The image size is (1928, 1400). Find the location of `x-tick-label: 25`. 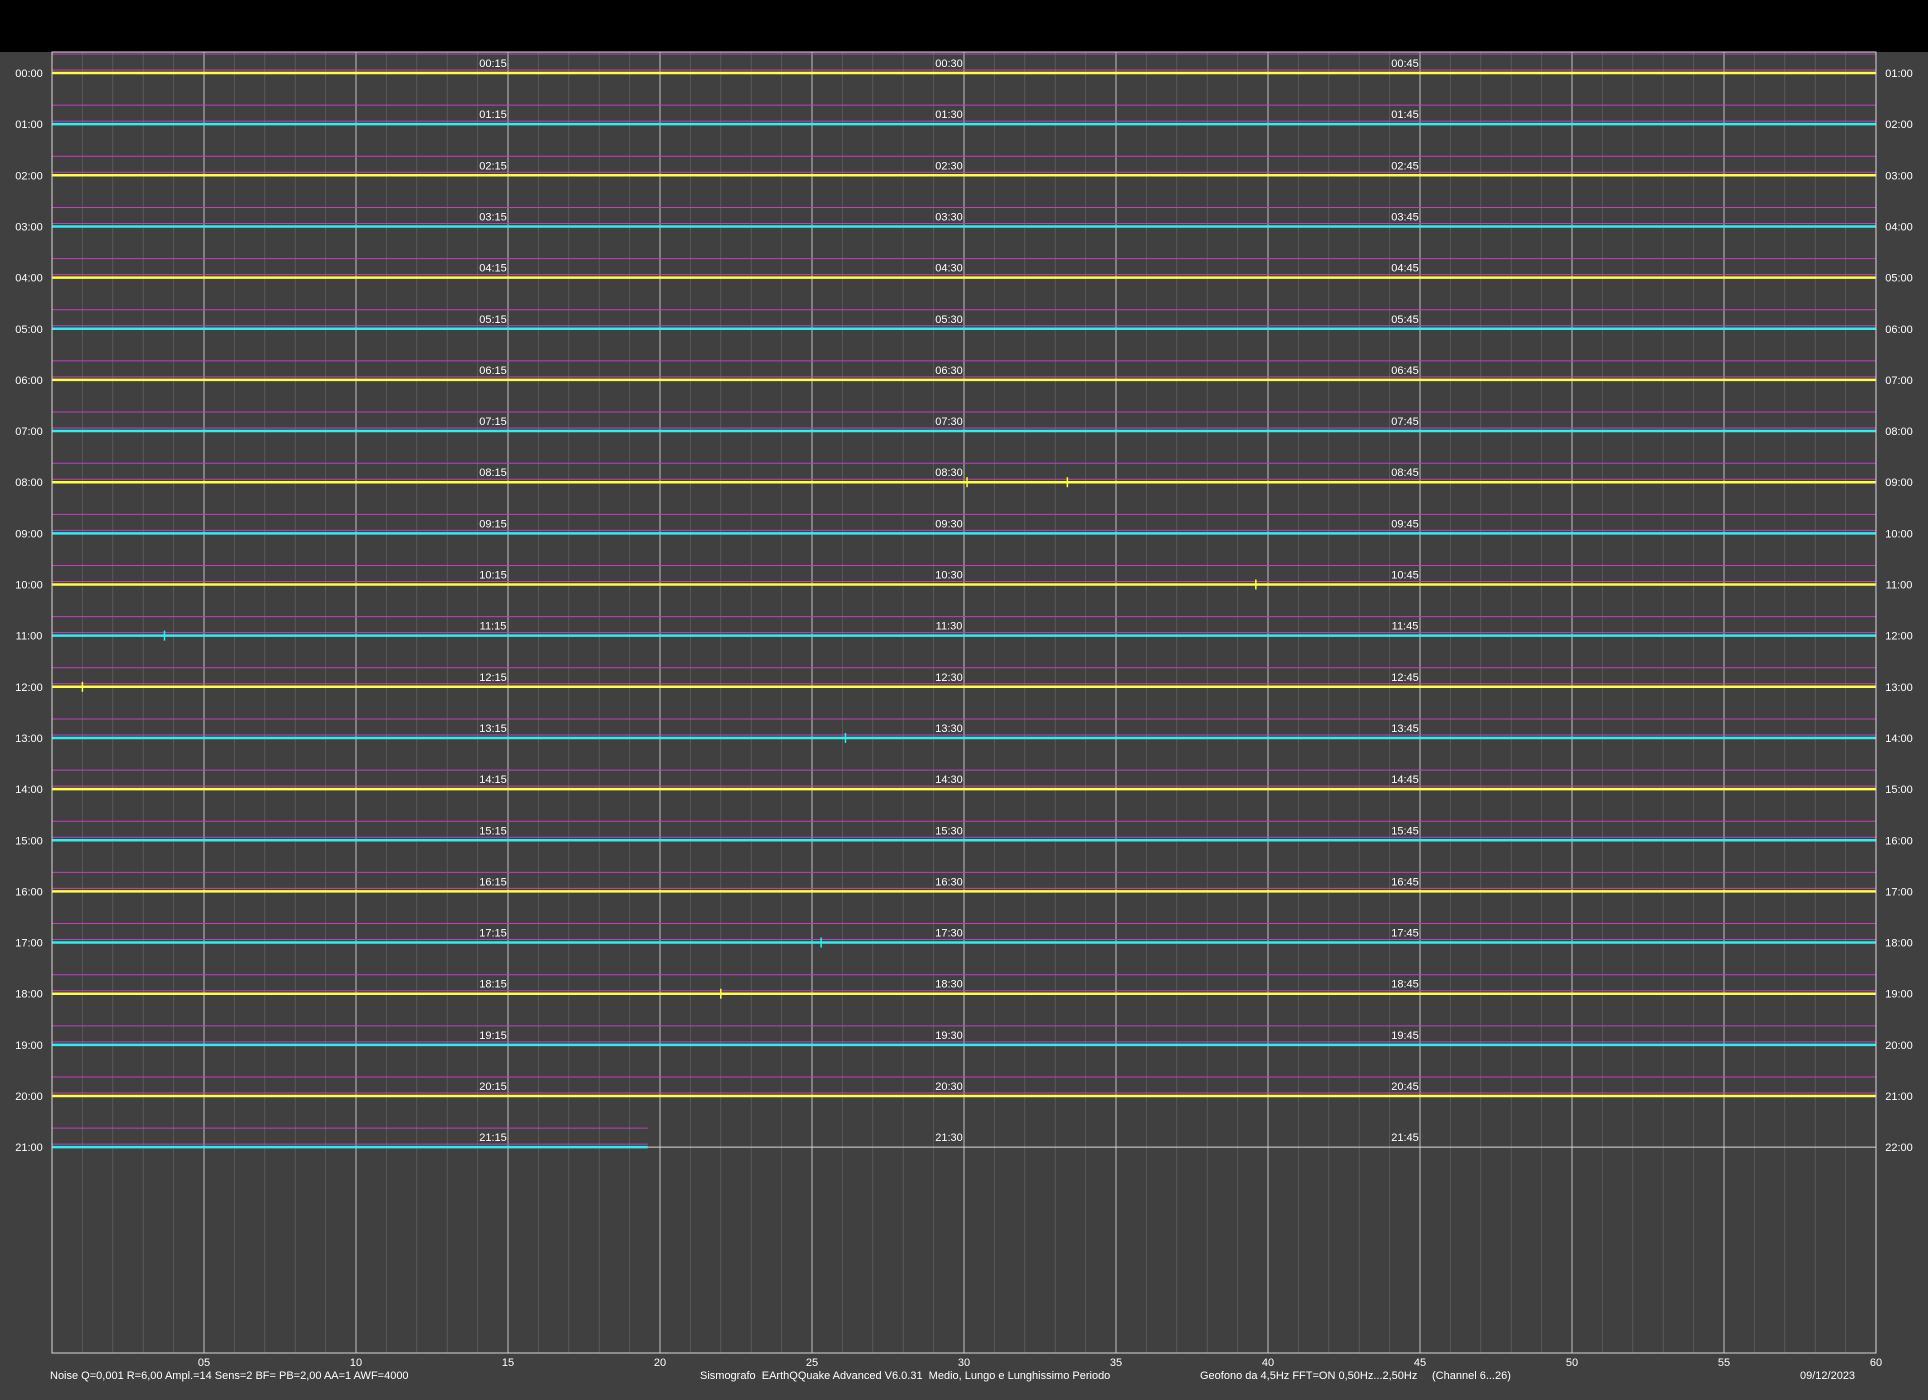

x-tick-label: 25 is located at coordinates (812, 1363).